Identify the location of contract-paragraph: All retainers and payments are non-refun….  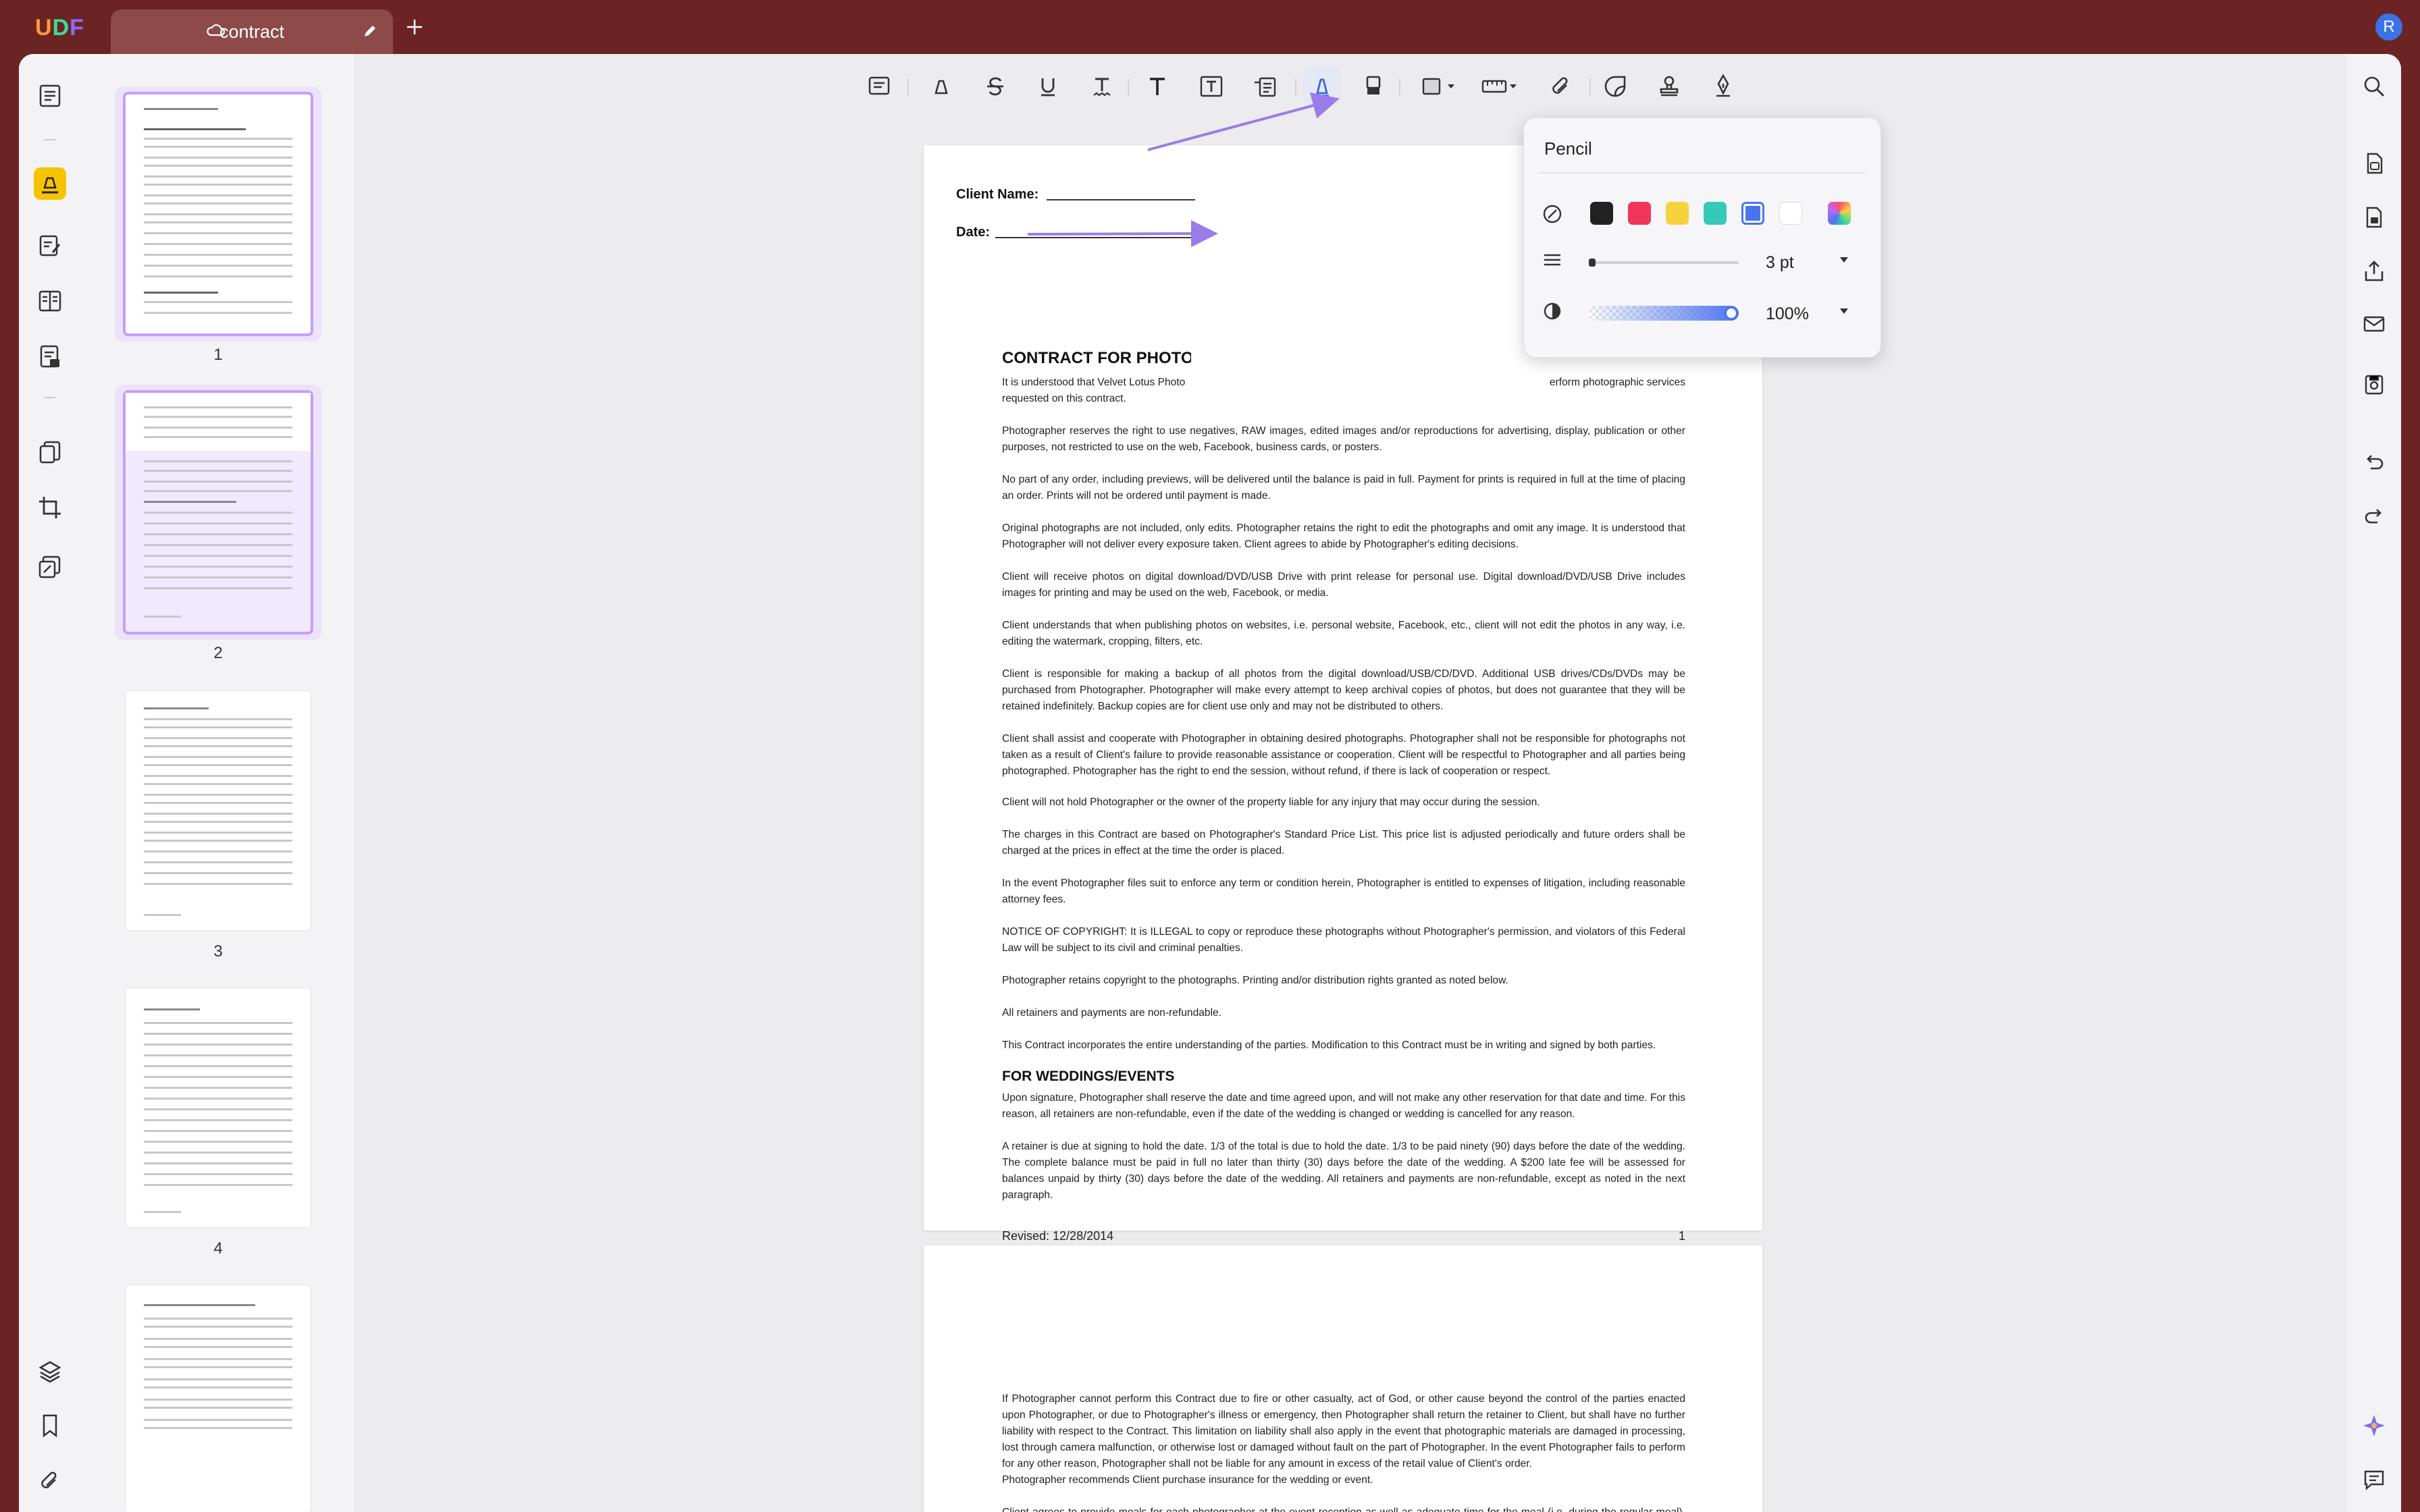
(1112, 1013).